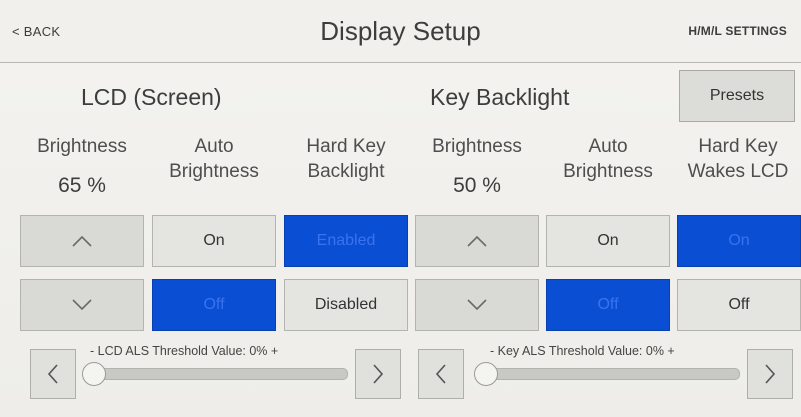 The width and height of the screenshot is (801, 417). I want to click on key-auto-label-line1: Auto, so click(608, 146).